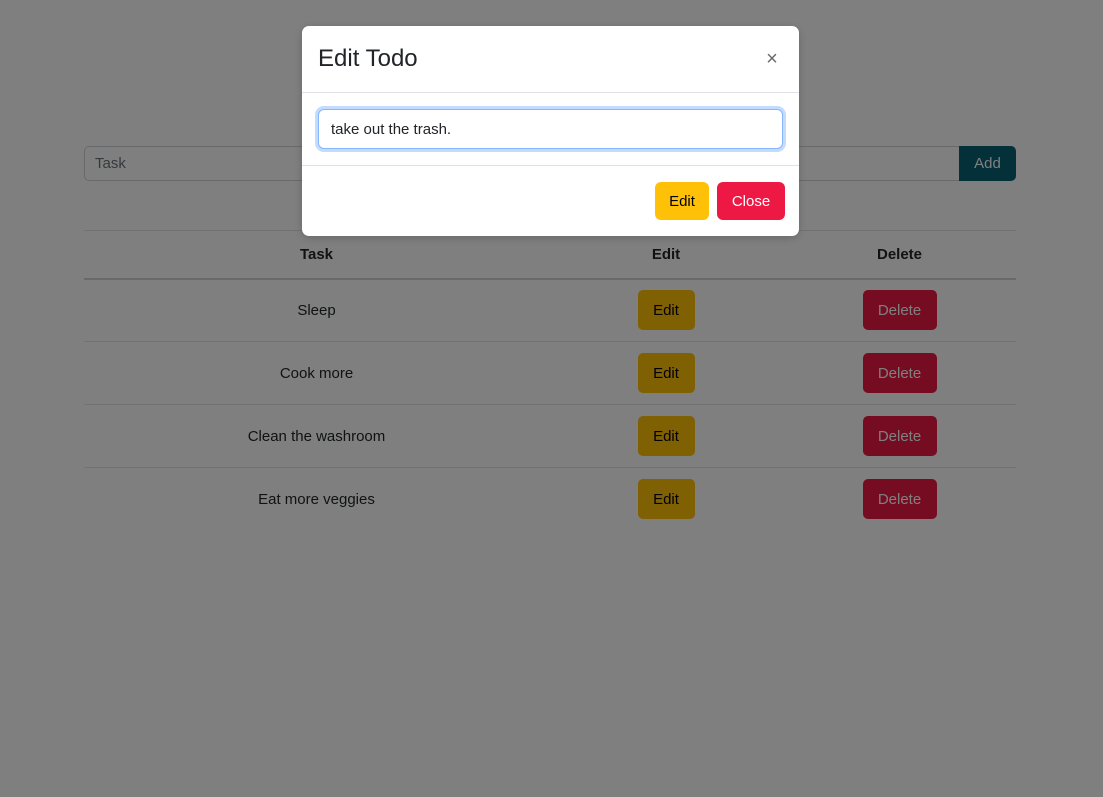  Describe the element at coordinates (772, 59) in the screenshot. I see `close-icon: ×` at that location.